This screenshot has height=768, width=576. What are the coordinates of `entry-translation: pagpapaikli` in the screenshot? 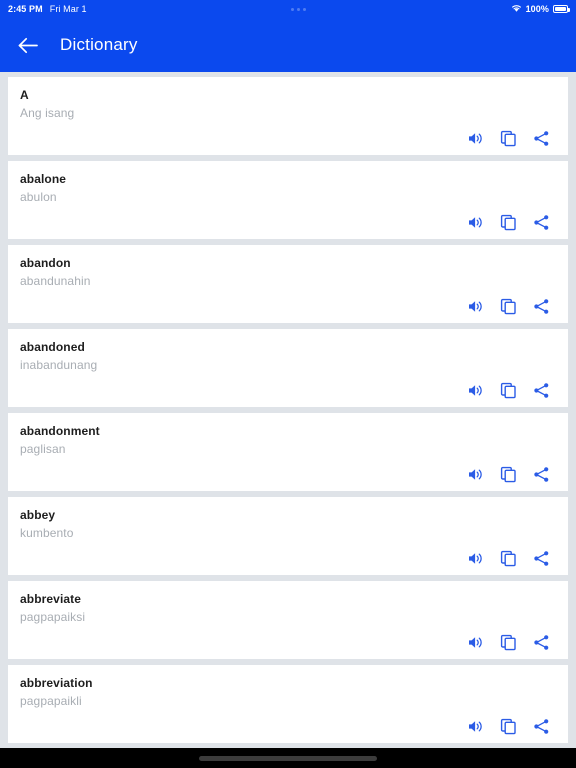 It's located at (51, 701).